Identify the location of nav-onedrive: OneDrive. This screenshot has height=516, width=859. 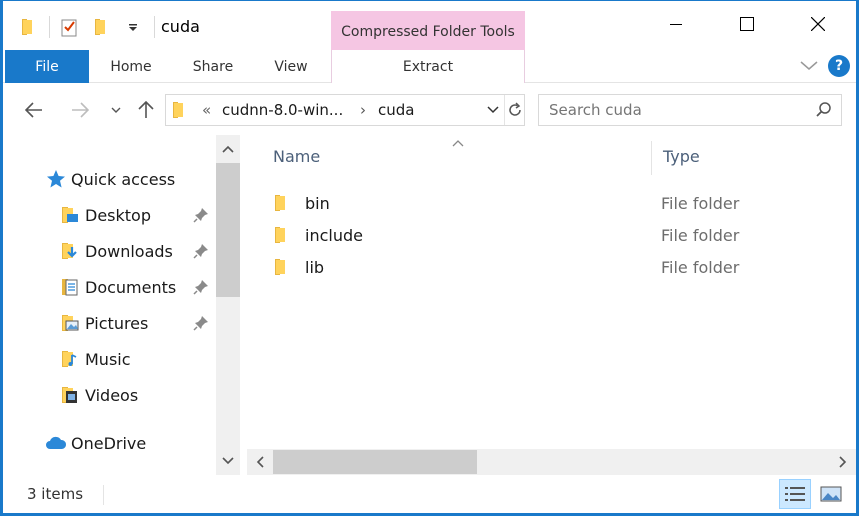
(95, 443).